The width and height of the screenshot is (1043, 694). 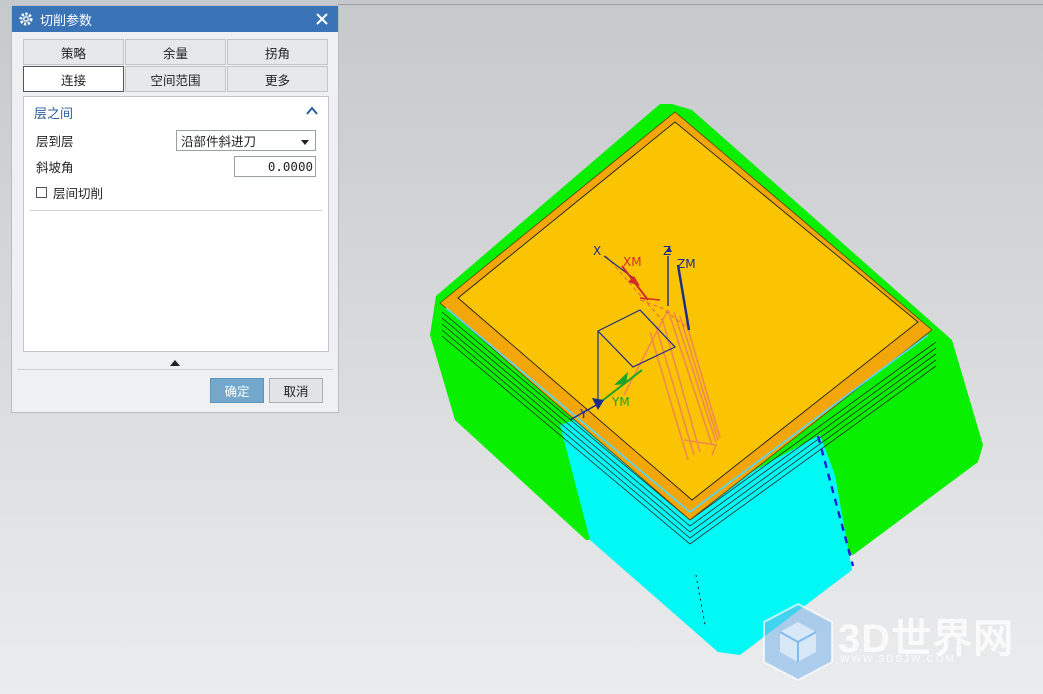 What do you see at coordinates (73, 52) in the screenshot?
I see `tab-strategy: 策略` at bounding box center [73, 52].